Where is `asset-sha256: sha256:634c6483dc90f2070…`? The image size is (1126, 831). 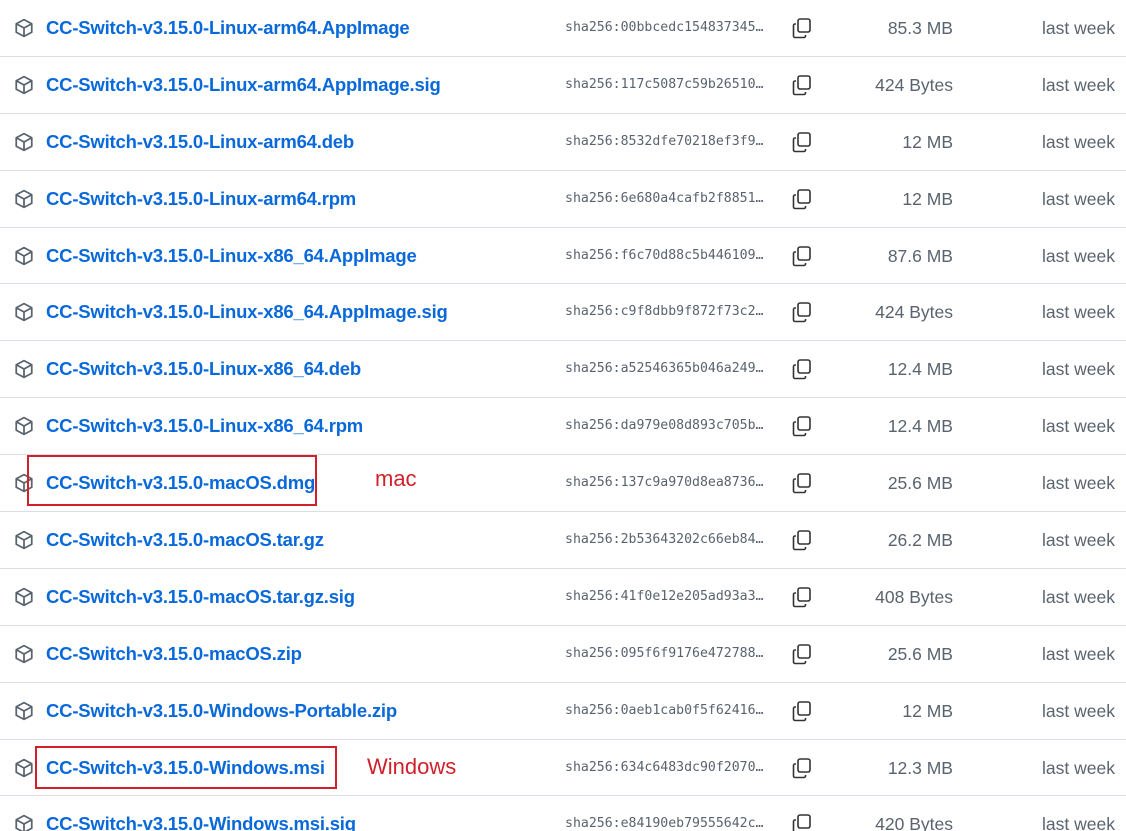 asset-sha256: sha256:634c6483dc90f2070… is located at coordinates (664, 767).